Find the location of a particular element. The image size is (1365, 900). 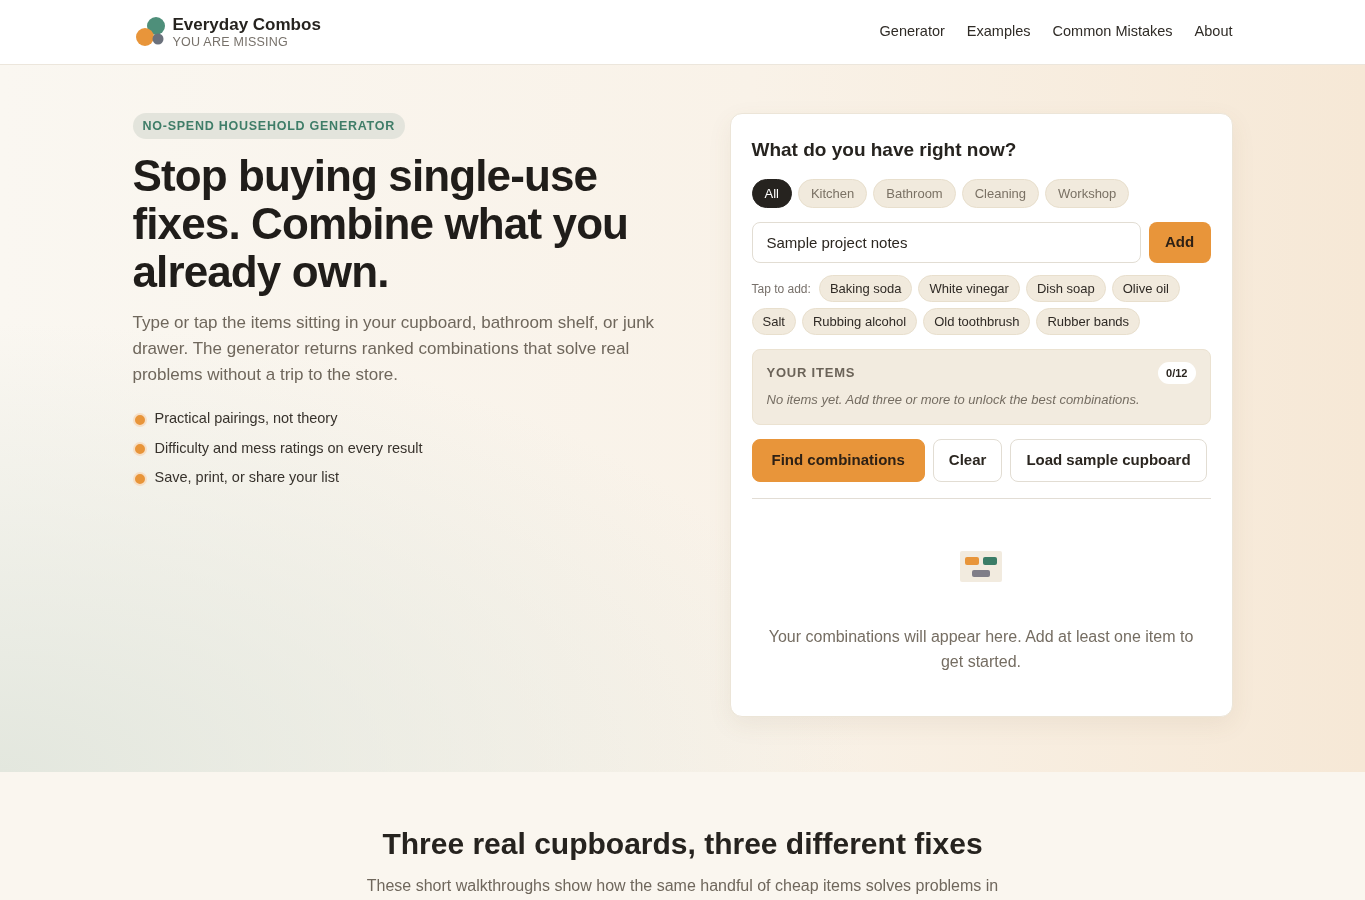

site-title: Everyday Combos is located at coordinates (246, 25).